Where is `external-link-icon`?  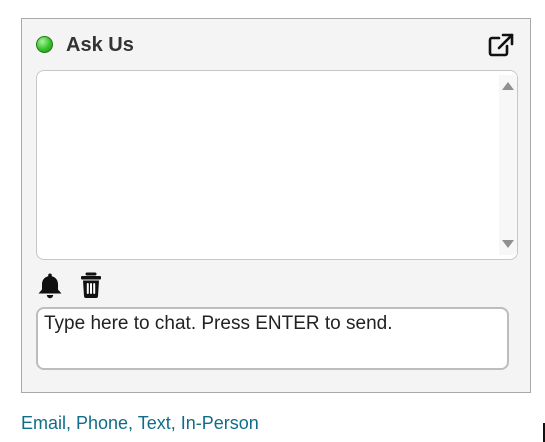
external-link-icon is located at coordinates (501, 45).